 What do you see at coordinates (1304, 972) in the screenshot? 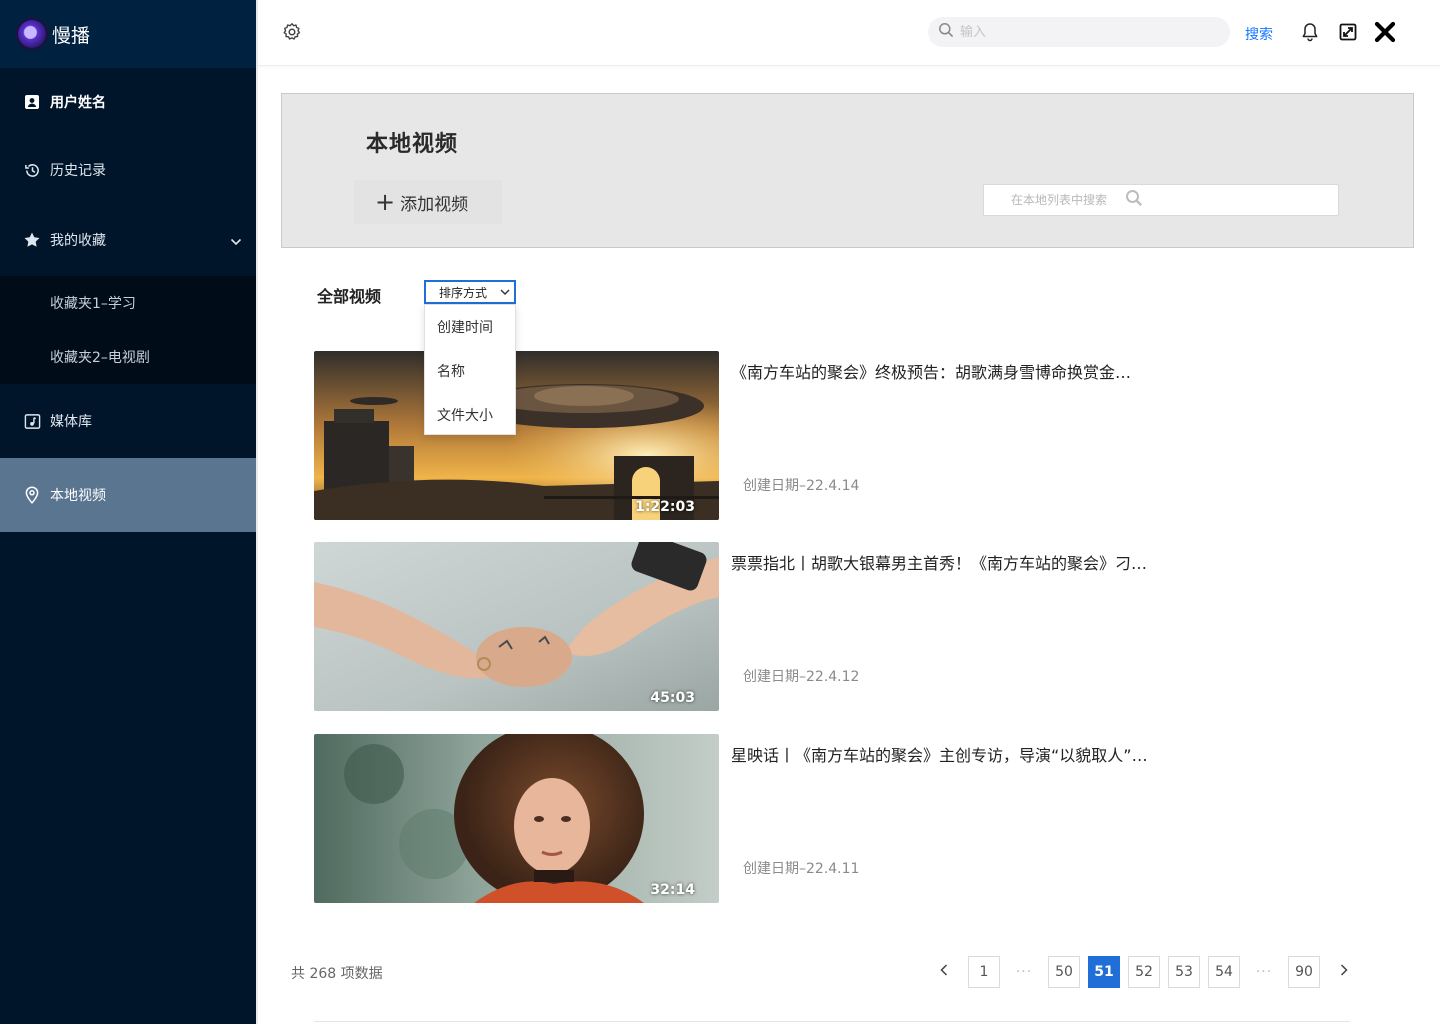
I see `page-button: 90` at bounding box center [1304, 972].